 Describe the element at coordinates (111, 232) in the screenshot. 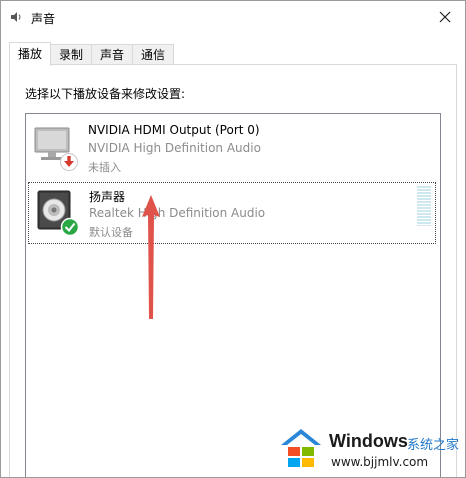

I see `device-status: 默认设备` at that location.